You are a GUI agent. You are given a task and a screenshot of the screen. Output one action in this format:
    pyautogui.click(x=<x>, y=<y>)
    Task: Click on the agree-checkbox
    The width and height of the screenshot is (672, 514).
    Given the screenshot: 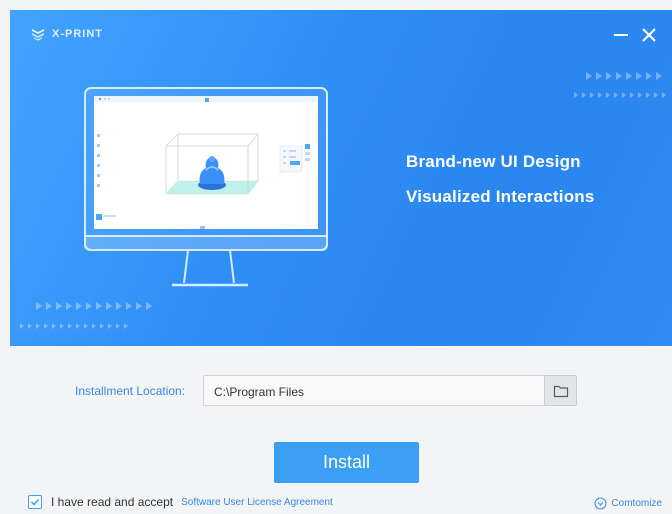 What is the action you would take?
    pyautogui.click(x=35, y=502)
    